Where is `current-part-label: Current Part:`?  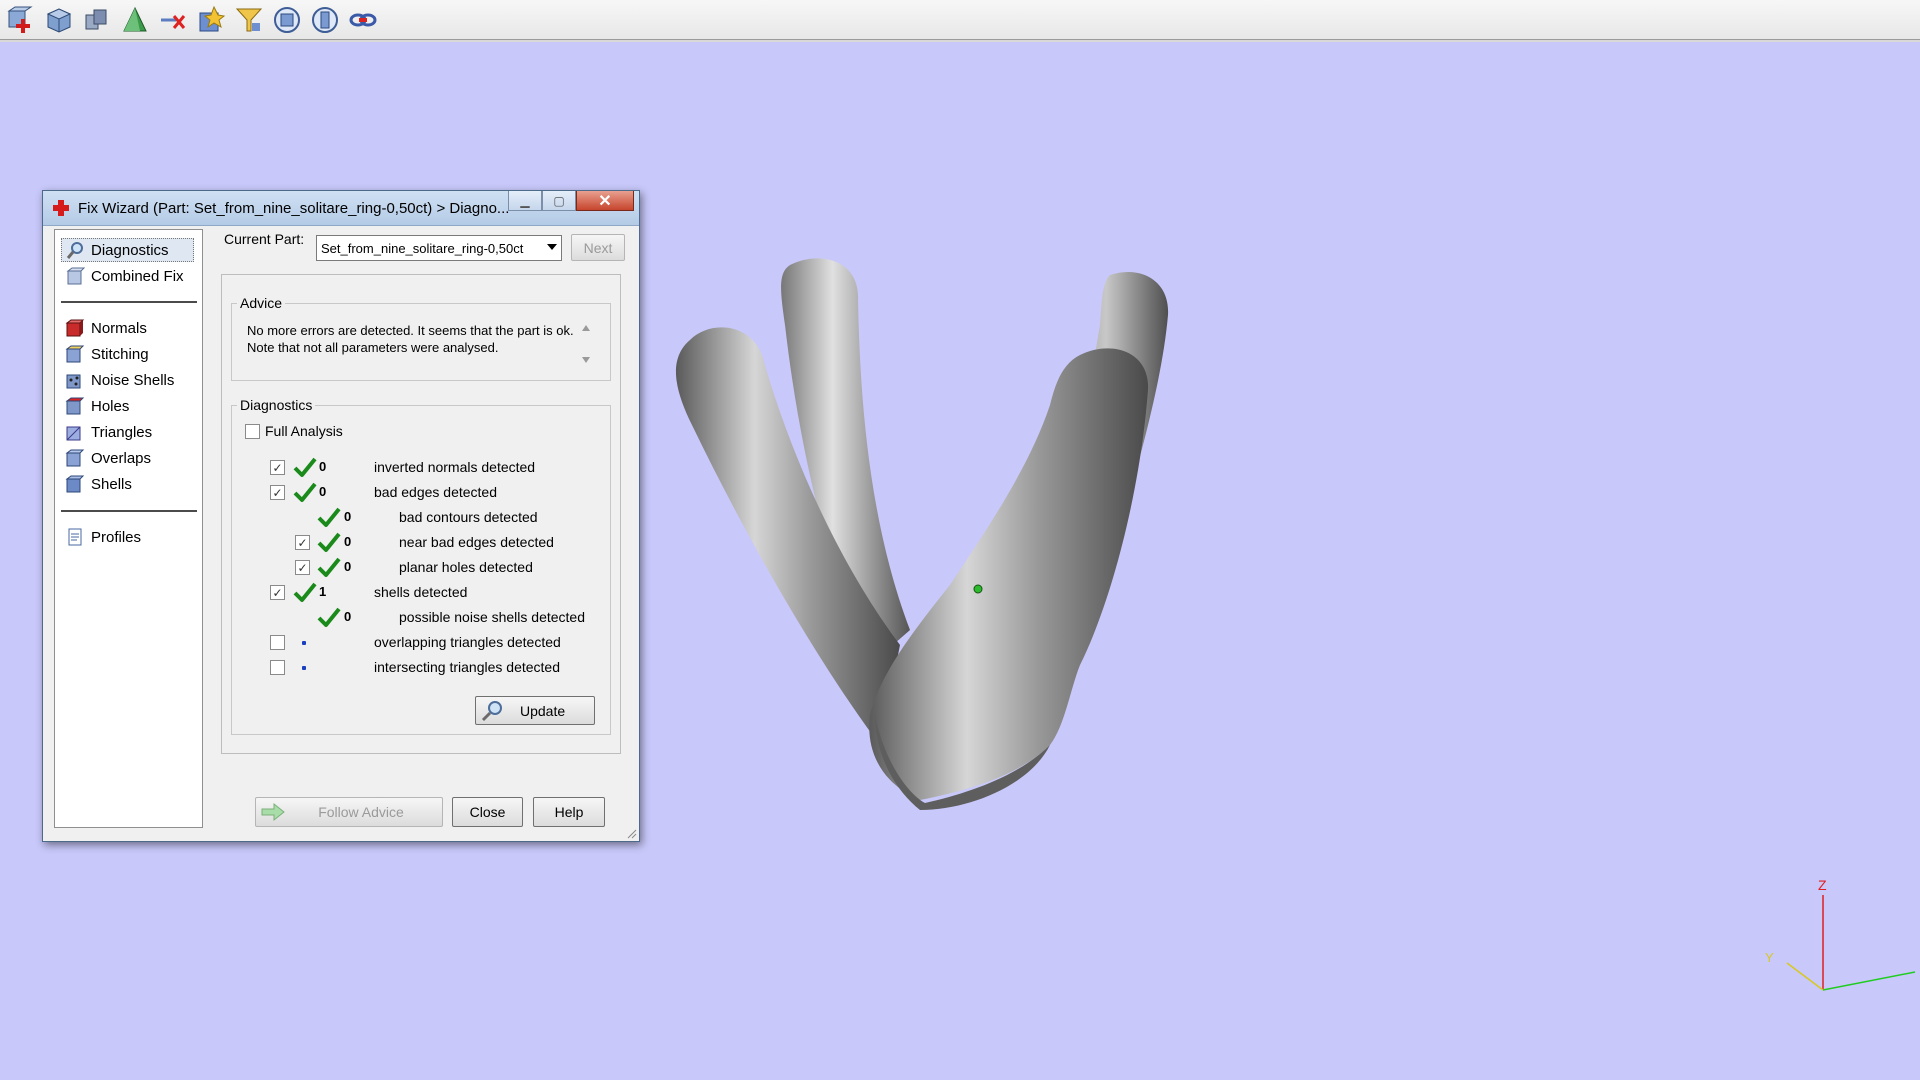
current-part-label: Current Part: is located at coordinates (264, 239).